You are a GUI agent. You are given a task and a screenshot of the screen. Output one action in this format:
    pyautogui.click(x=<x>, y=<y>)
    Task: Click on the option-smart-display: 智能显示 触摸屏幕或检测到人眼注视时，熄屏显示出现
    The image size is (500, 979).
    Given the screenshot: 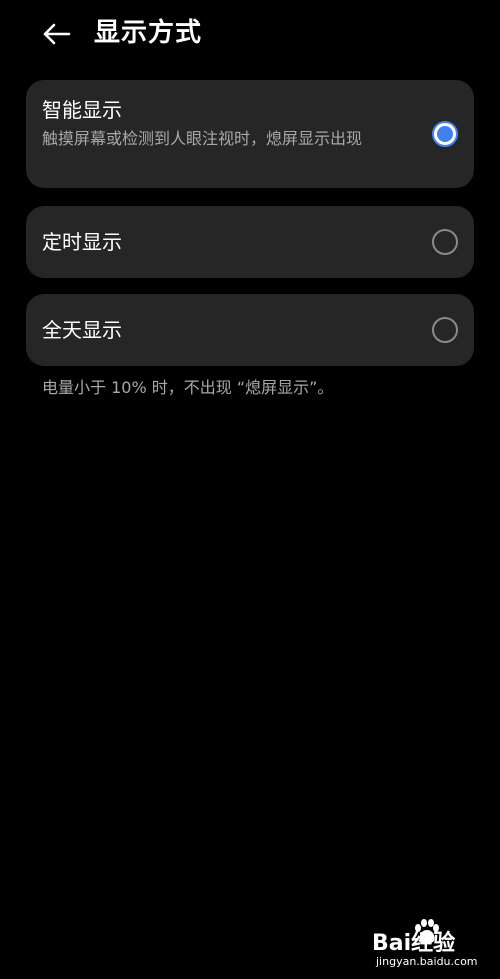 What is the action you would take?
    pyautogui.click(x=250, y=134)
    